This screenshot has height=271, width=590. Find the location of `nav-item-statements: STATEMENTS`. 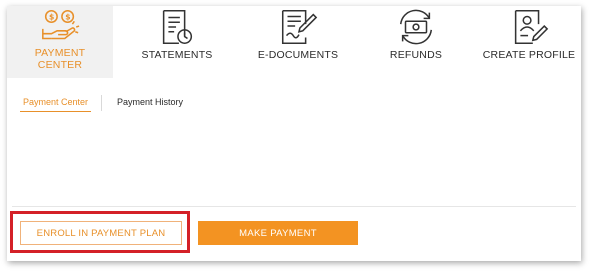

nav-item-statements: STATEMENTS is located at coordinates (177, 42).